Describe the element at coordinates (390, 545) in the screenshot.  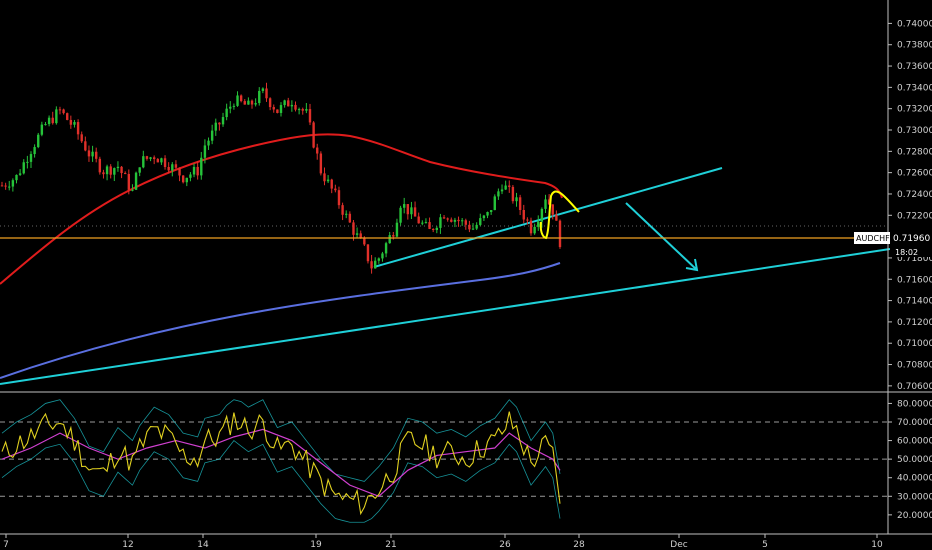
I see `time-tick-label: 21` at that location.